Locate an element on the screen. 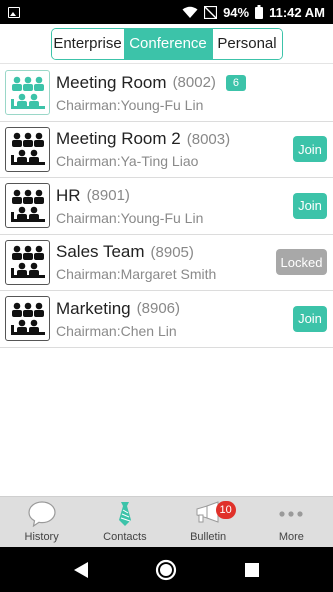 The height and width of the screenshot is (592, 333). battery-icon is located at coordinates (259, 12).